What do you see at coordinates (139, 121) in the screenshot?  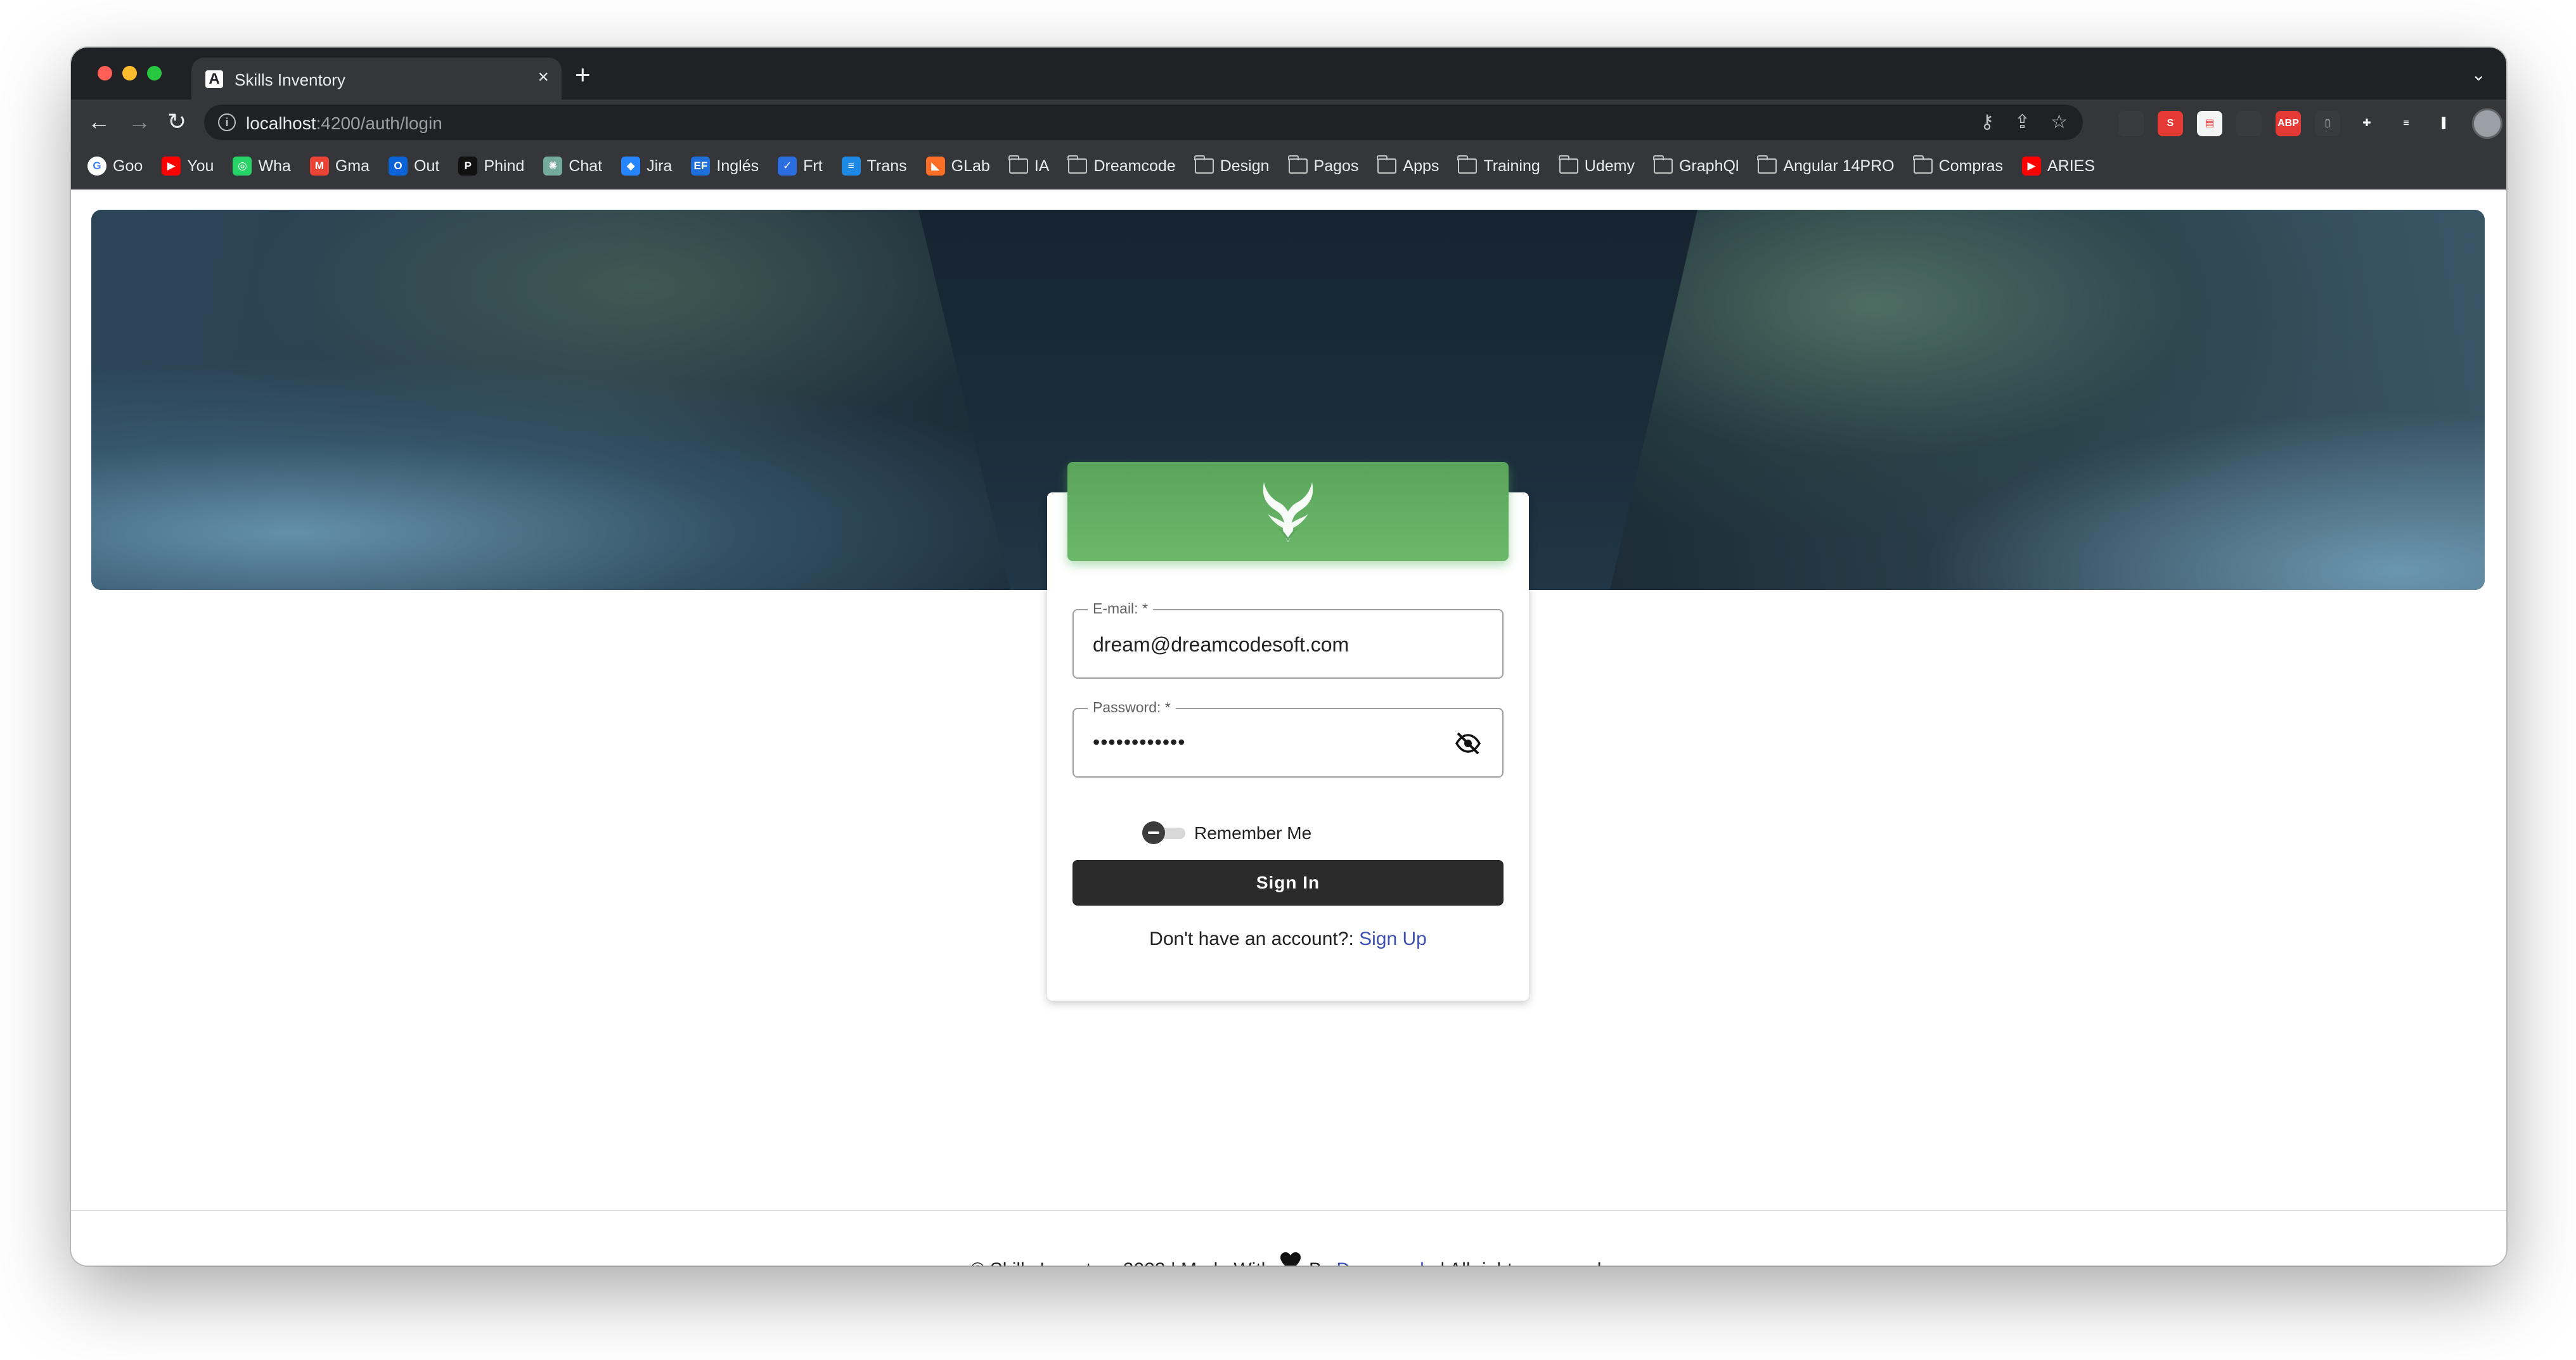 I see `forward-button: →` at bounding box center [139, 121].